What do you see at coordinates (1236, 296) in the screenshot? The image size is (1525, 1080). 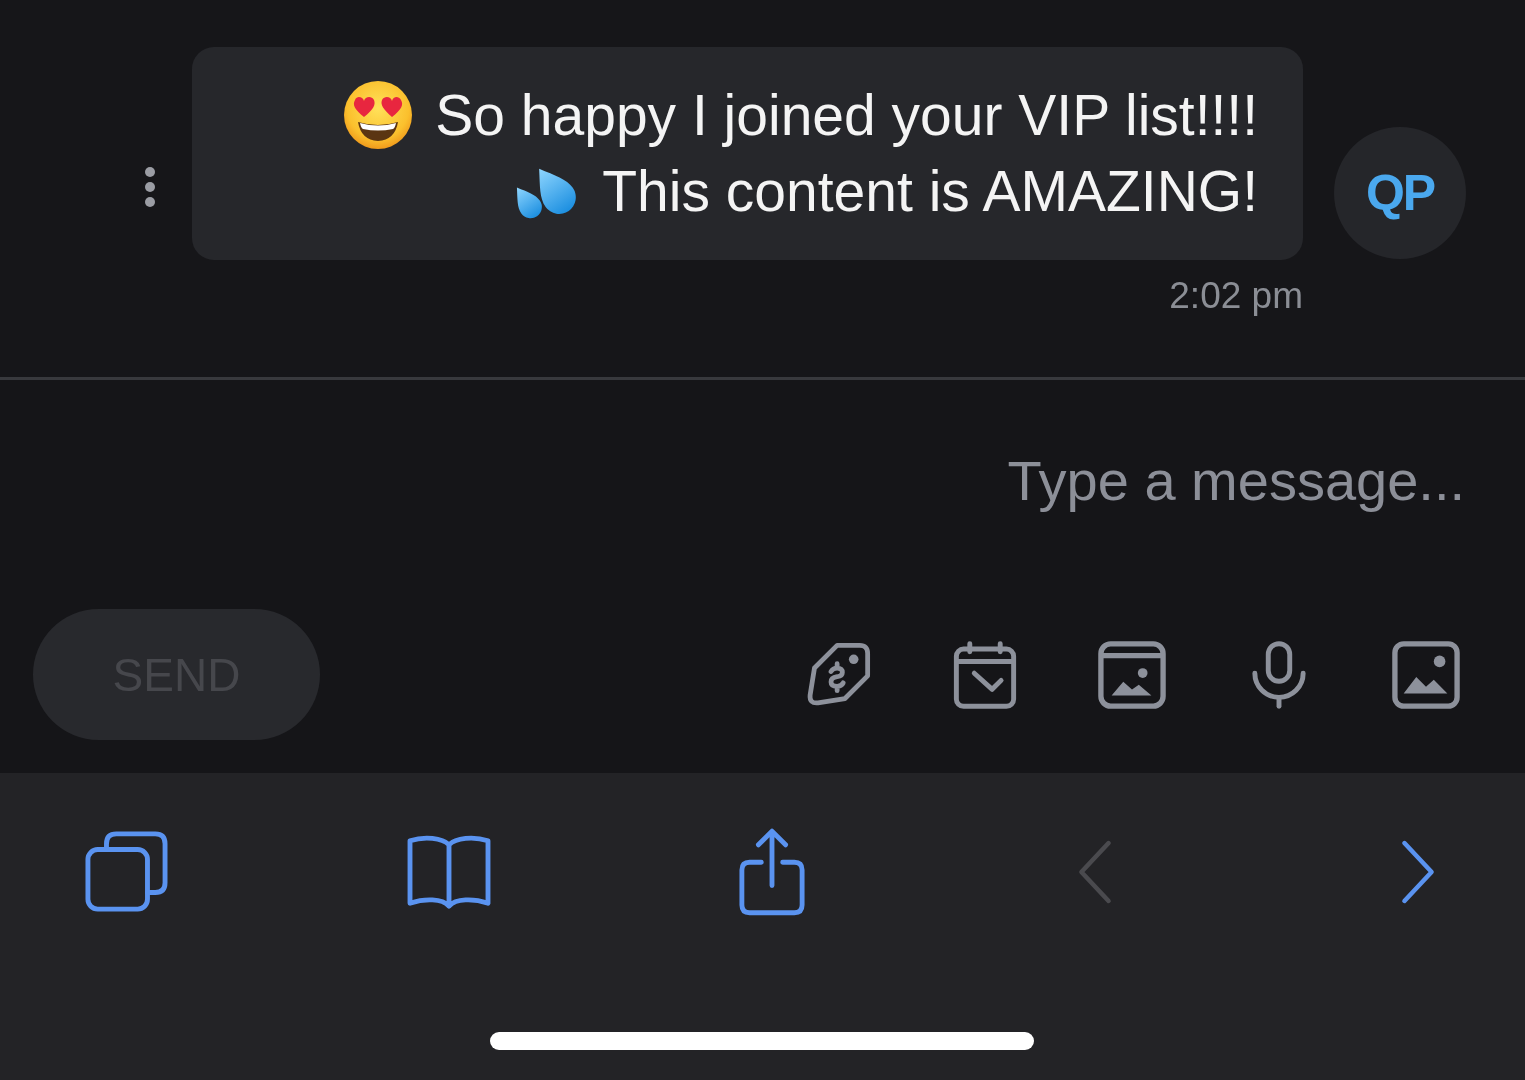 I see `message-time: 2:02 pm` at bounding box center [1236, 296].